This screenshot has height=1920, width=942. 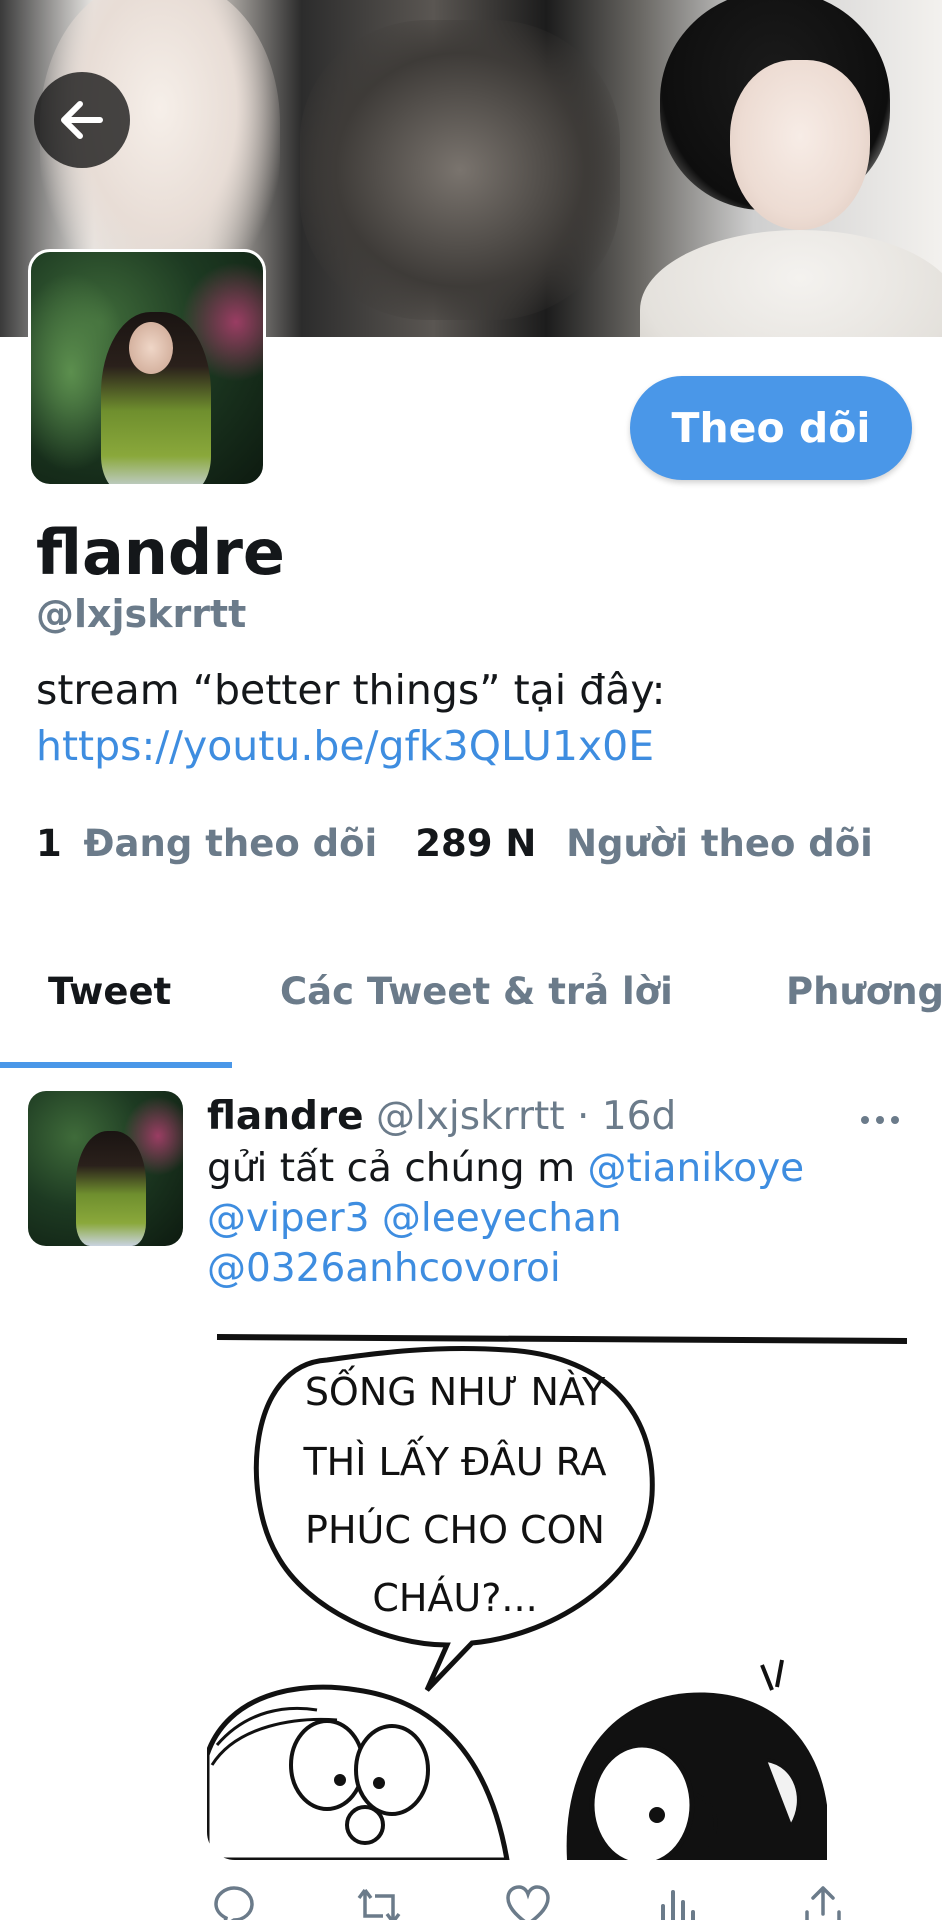 I want to click on comic-caption-line: PHÚC CHO CON, so click(x=455, y=1530).